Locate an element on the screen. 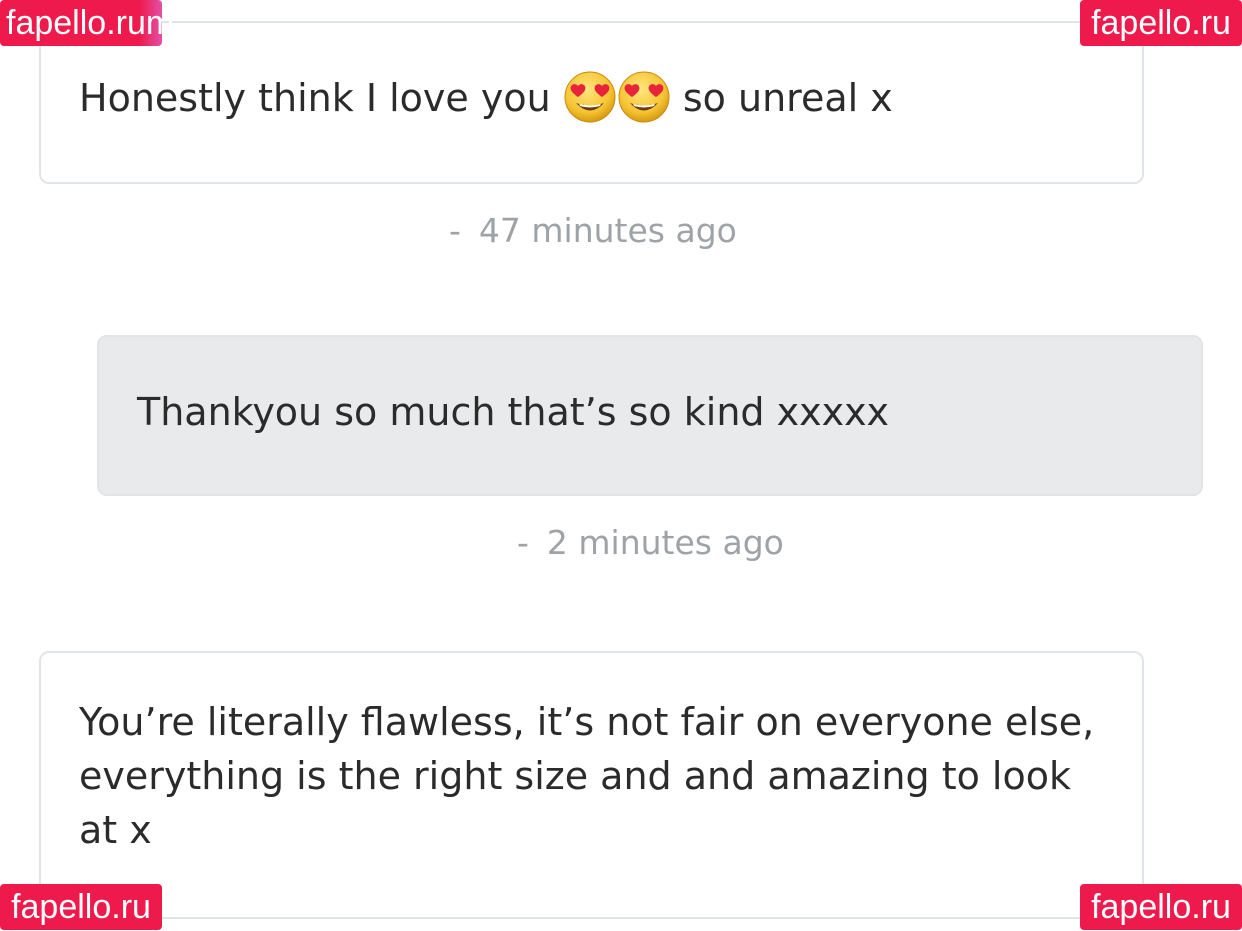 Image resolution: width=1242 pixels, height=931 pixels. watermark-badge: fapello.rum is located at coordinates (87, 23).